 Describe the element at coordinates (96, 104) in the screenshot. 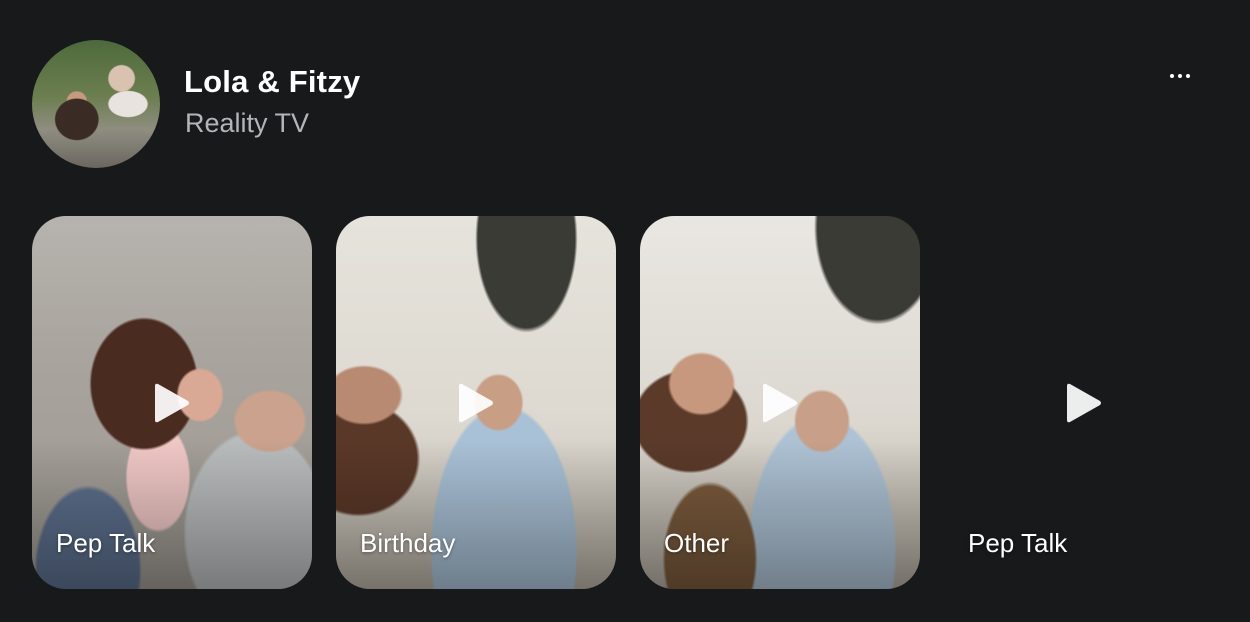

I see `channel-avatar` at that location.